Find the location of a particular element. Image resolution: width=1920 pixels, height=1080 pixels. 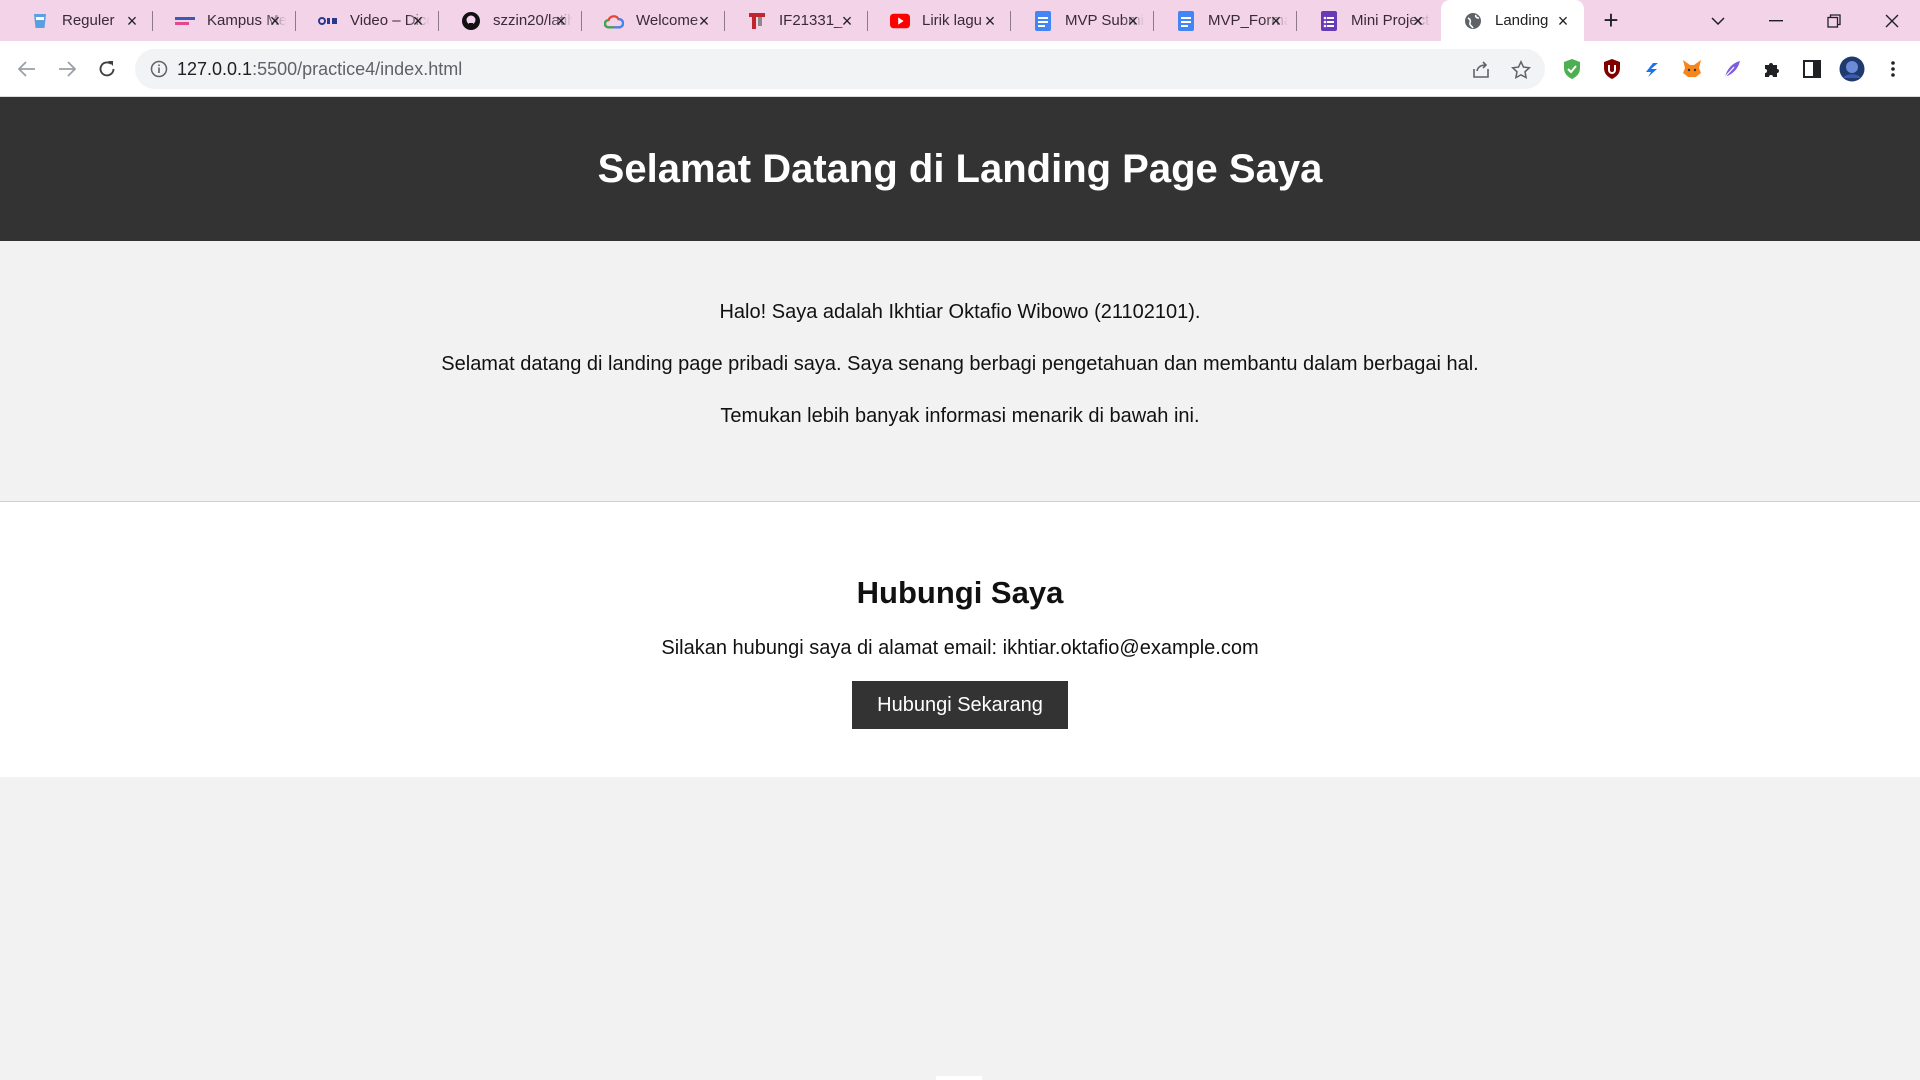

close-icon is located at coordinates (1892, 20).